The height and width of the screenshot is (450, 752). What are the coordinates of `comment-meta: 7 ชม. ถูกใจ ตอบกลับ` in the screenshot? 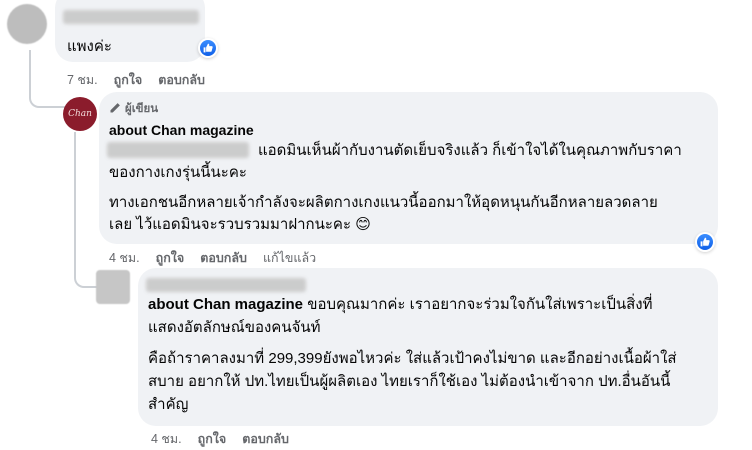 It's located at (144, 80).